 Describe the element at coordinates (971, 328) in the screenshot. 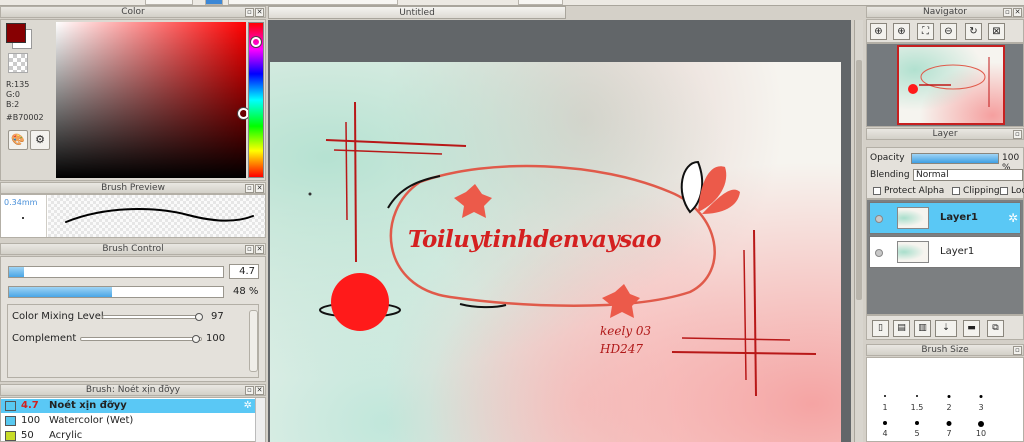

I see `new-folder-icon: ▬` at that location.